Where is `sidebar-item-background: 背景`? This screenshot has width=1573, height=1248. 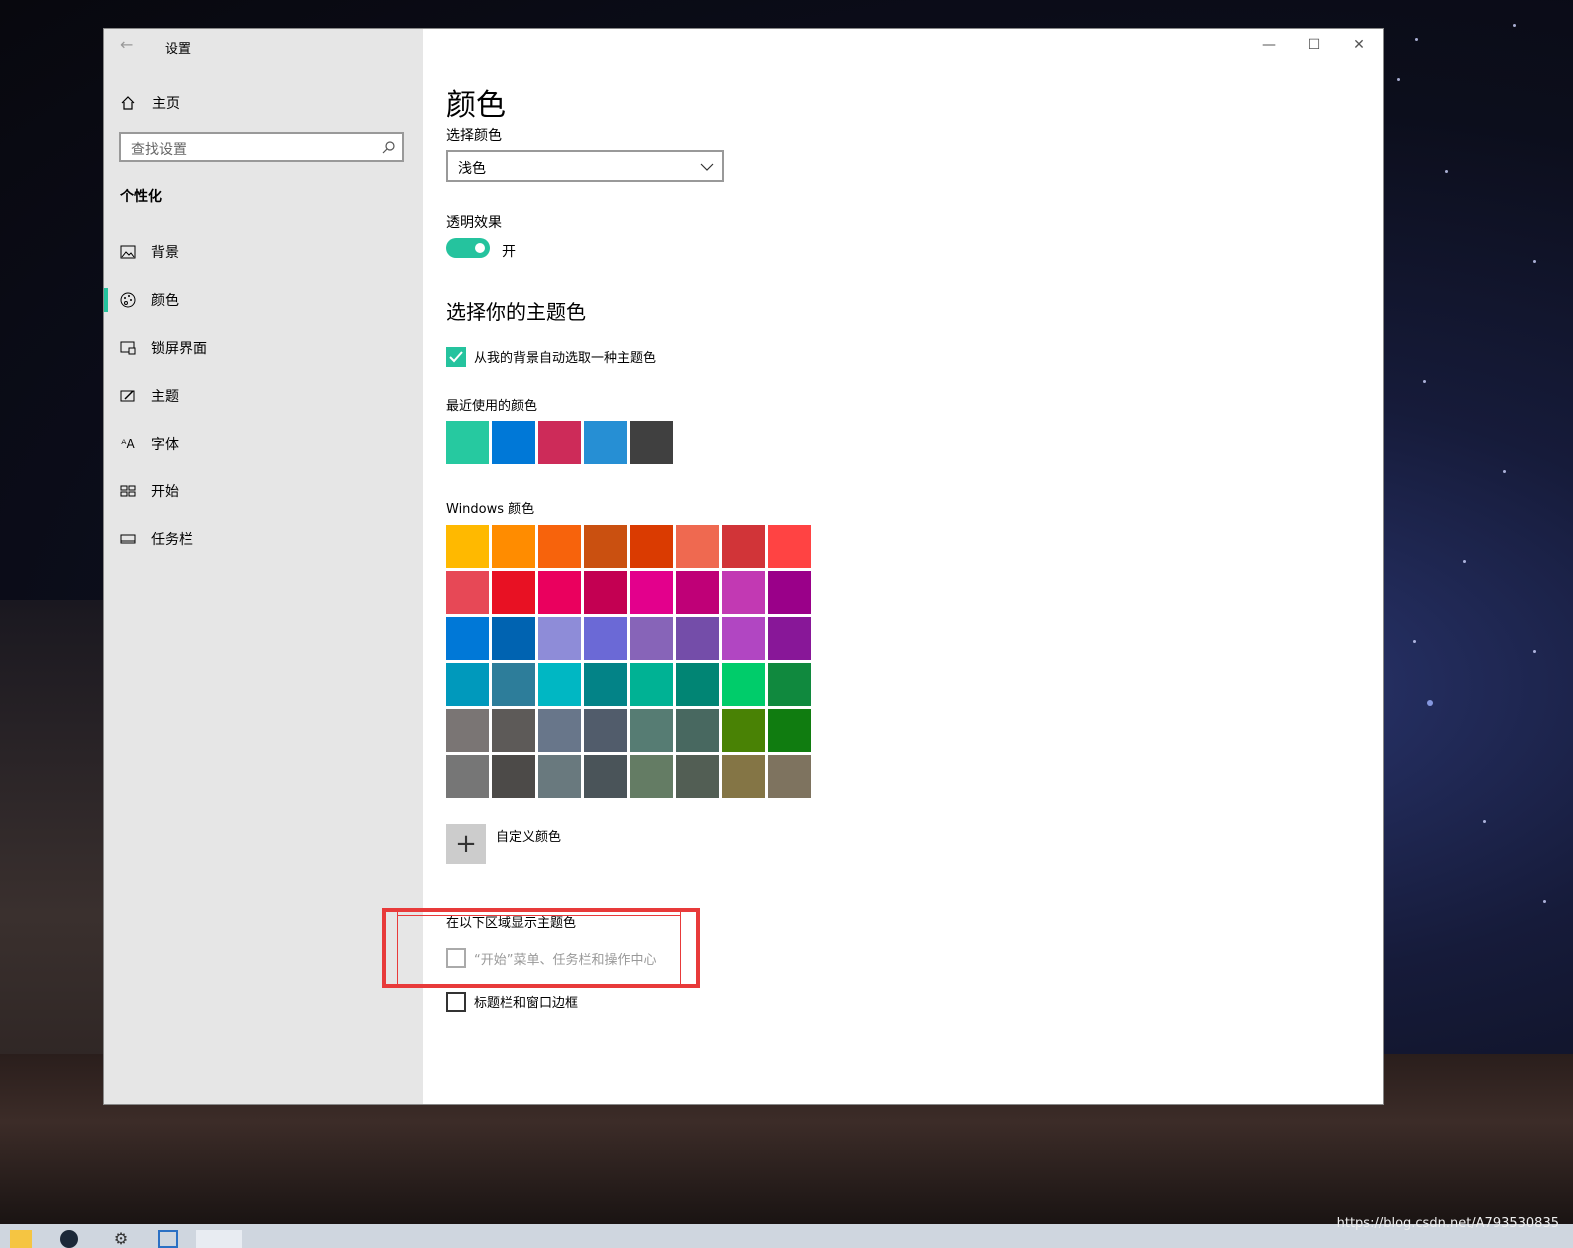
sidebar-item-background: 背景 is located at coordinates (263, 252).